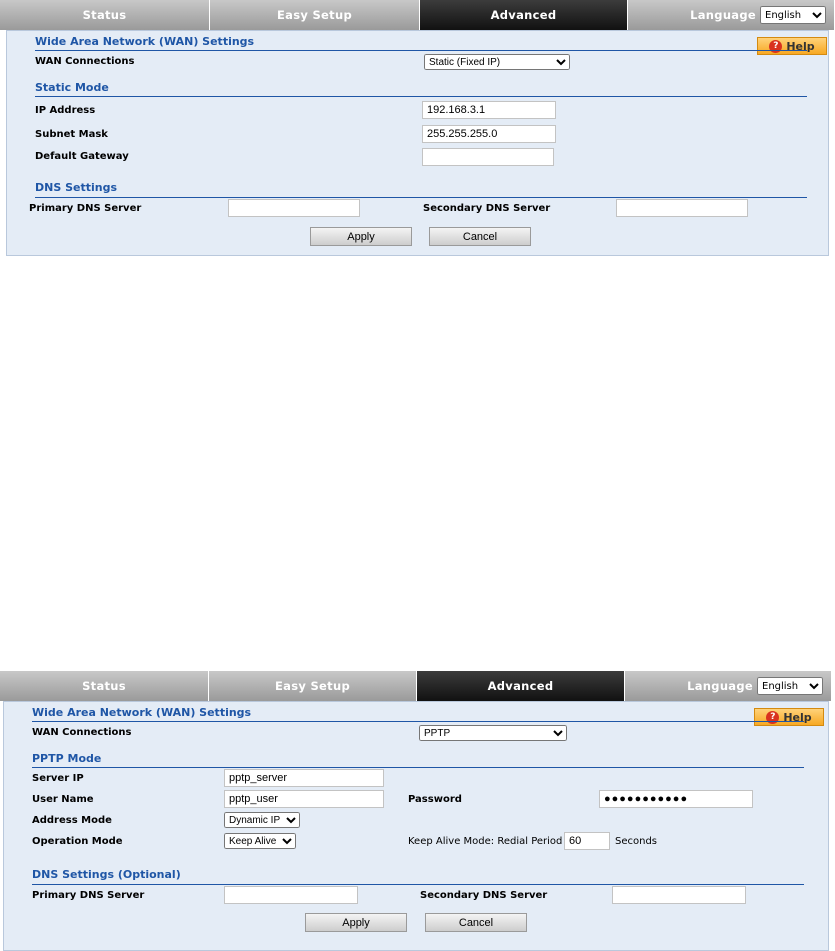 The image size is (835, 951). Describe the element at coordinates (77, 841) in the screenshot. I see `operation-mode-label: Operation Mode` at that location.